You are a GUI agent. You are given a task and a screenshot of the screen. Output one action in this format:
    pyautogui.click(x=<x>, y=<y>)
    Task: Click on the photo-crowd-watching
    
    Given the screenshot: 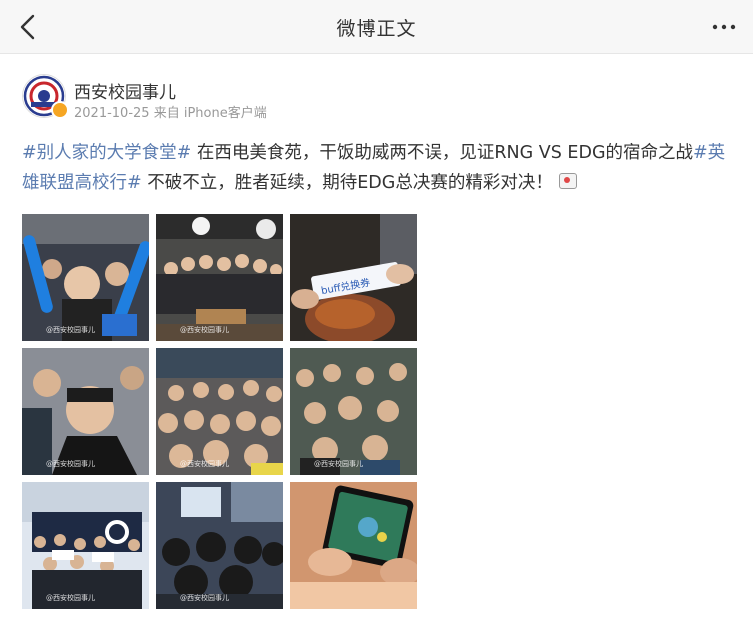 What is the action you would take?
    pyautogui.click(x=219, y=411)
    